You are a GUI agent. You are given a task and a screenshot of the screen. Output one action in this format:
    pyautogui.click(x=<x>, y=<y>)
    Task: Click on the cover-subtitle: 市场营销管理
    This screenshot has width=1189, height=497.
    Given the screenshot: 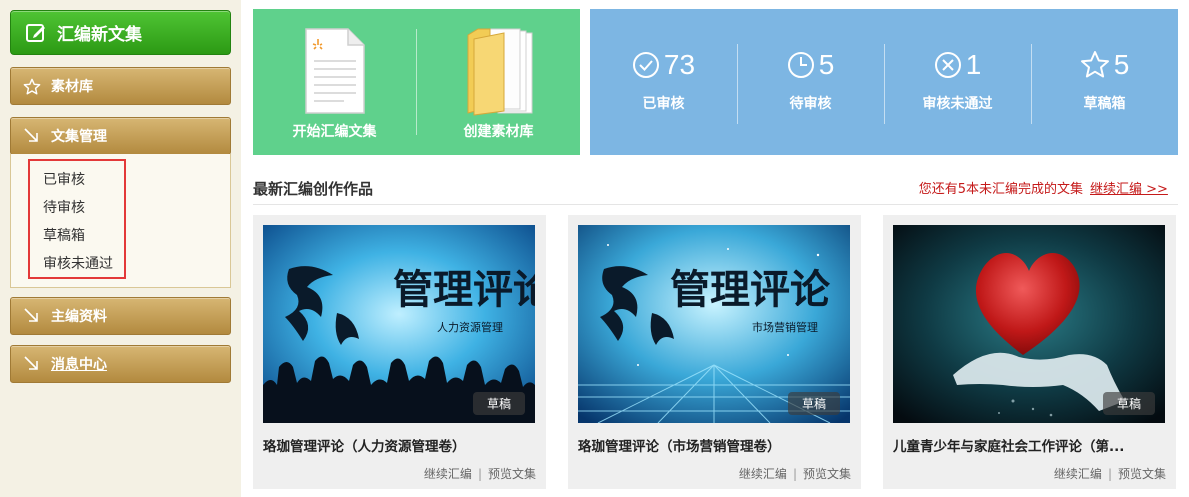 What is the action you would take?
    pyautogui.click(x=785, y=327)
    